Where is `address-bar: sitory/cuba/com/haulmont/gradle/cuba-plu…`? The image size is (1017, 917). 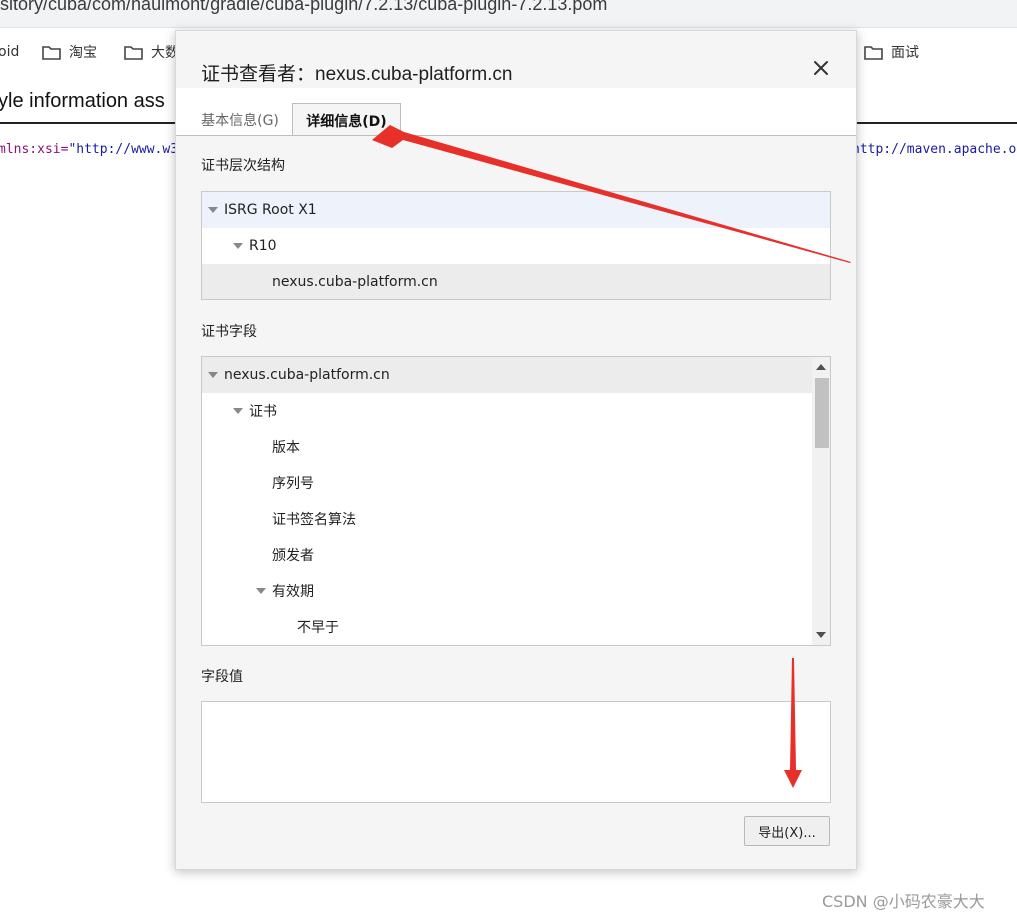 address-bar: sitory/cuba/com/haulmont/gradle/cuba-plu… is located at coordinates (508, 14).